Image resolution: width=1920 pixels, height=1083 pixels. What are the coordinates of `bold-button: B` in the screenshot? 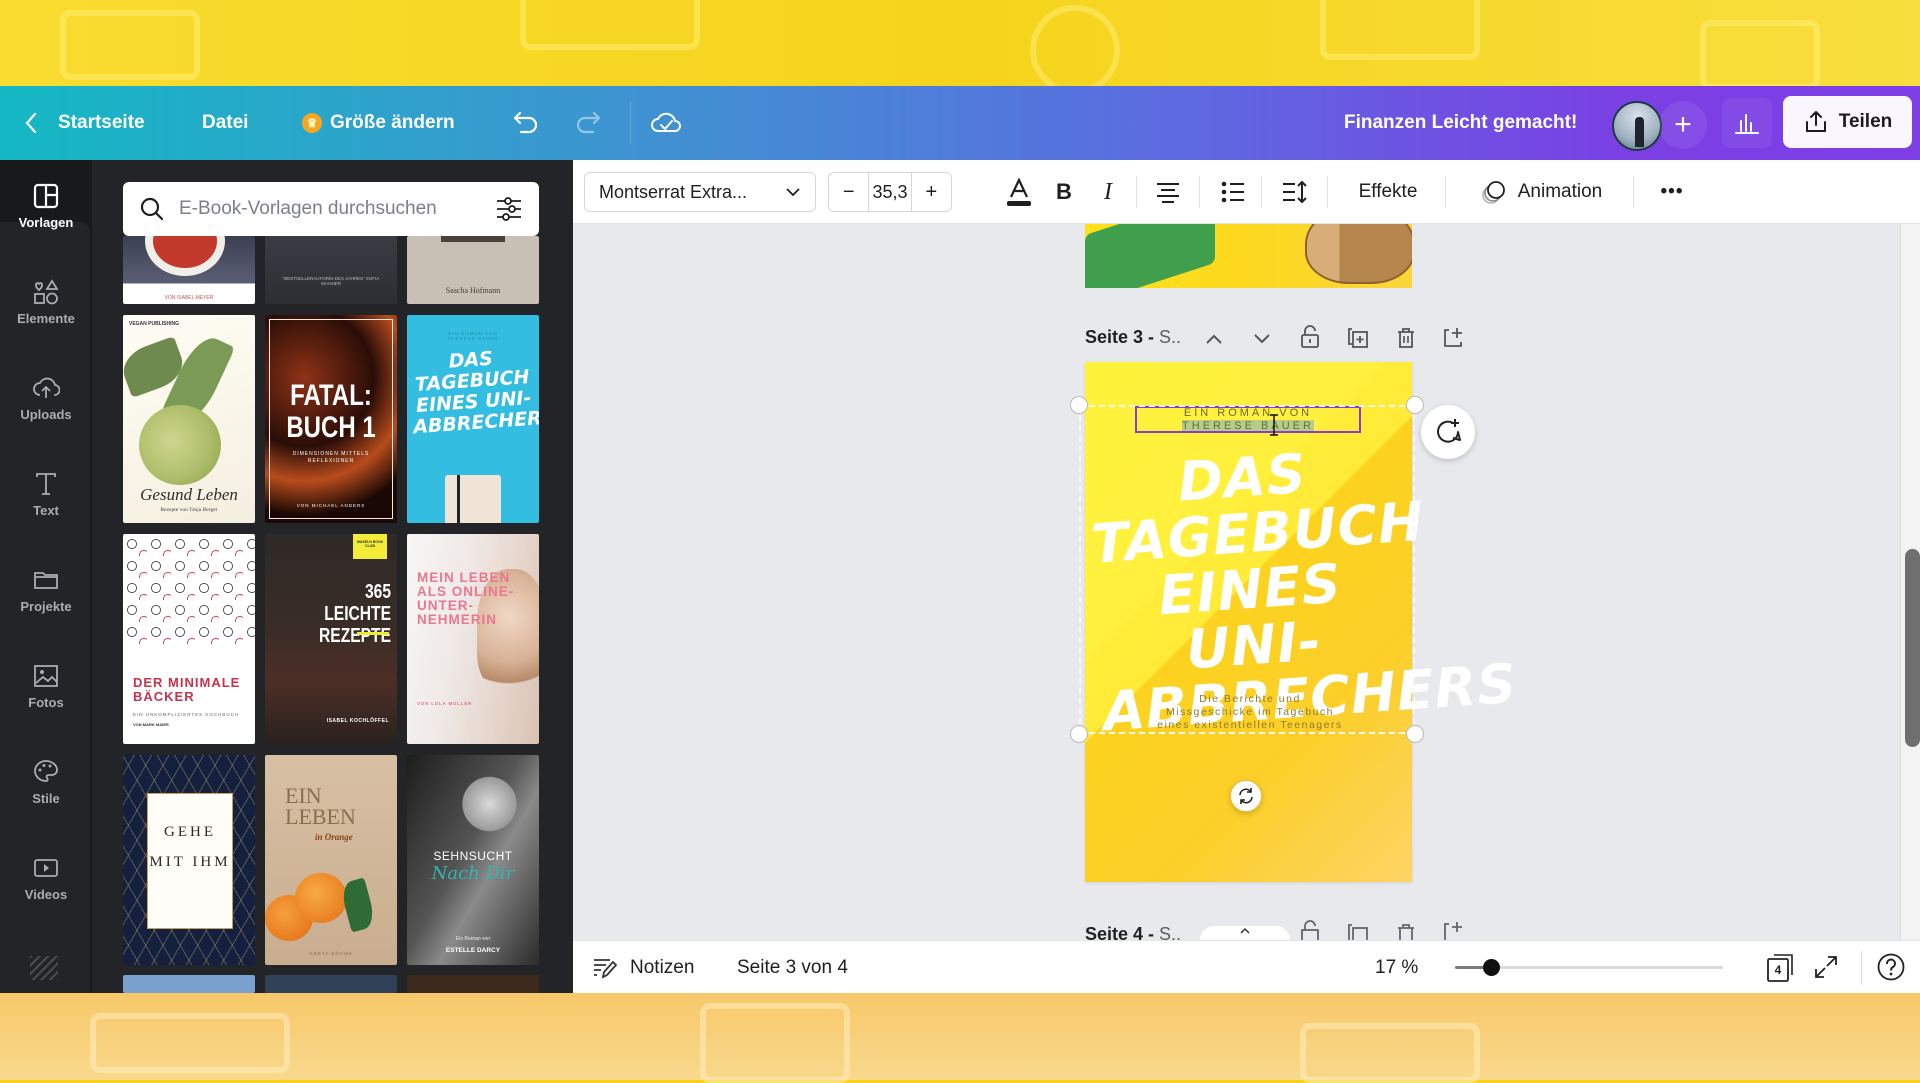 It's located at (1064, 192).